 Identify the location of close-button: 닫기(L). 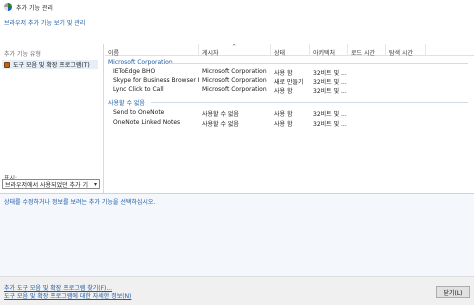
(453, 292).